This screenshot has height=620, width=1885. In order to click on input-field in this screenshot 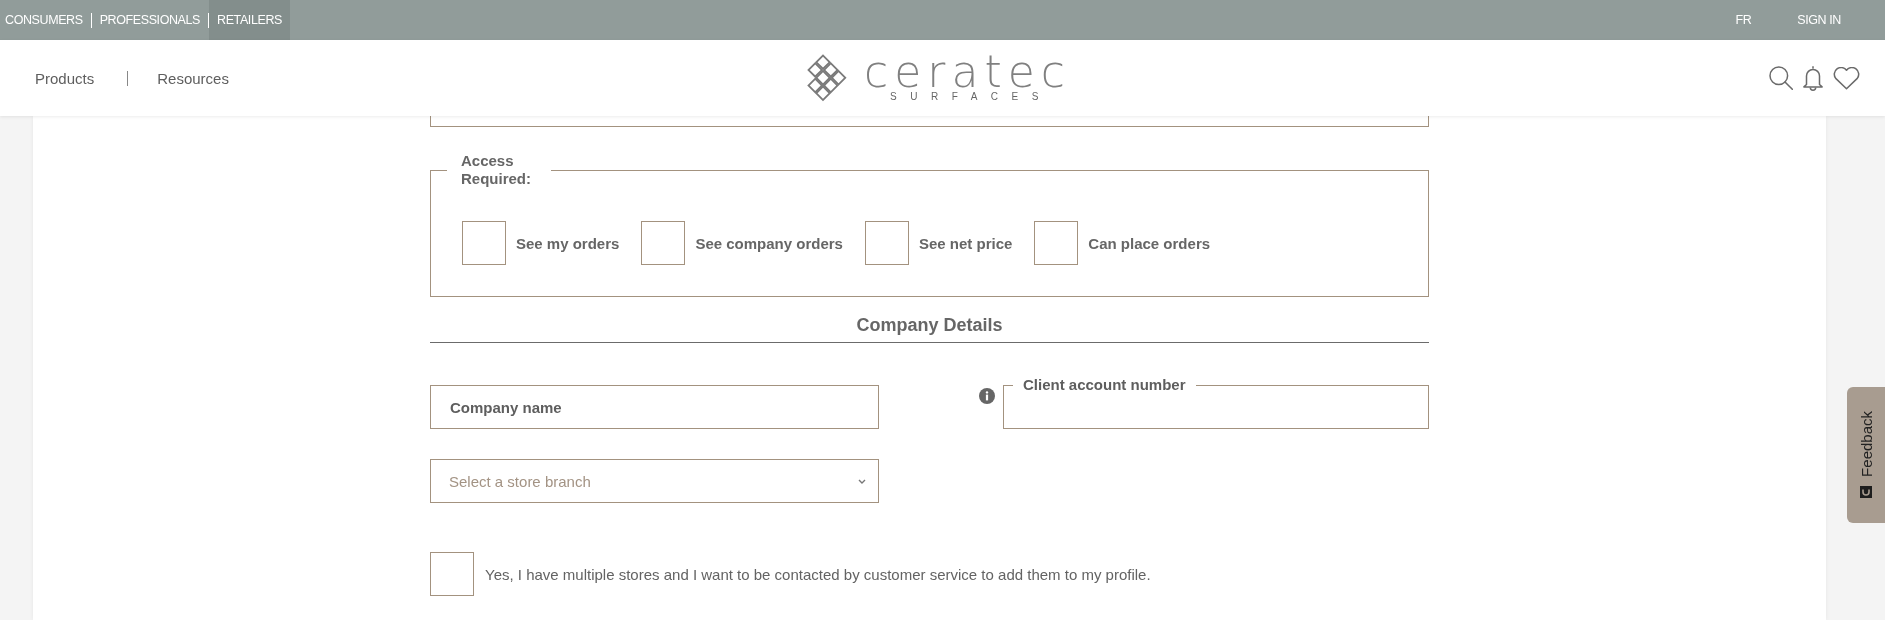, I will do `click(929, 121)`.